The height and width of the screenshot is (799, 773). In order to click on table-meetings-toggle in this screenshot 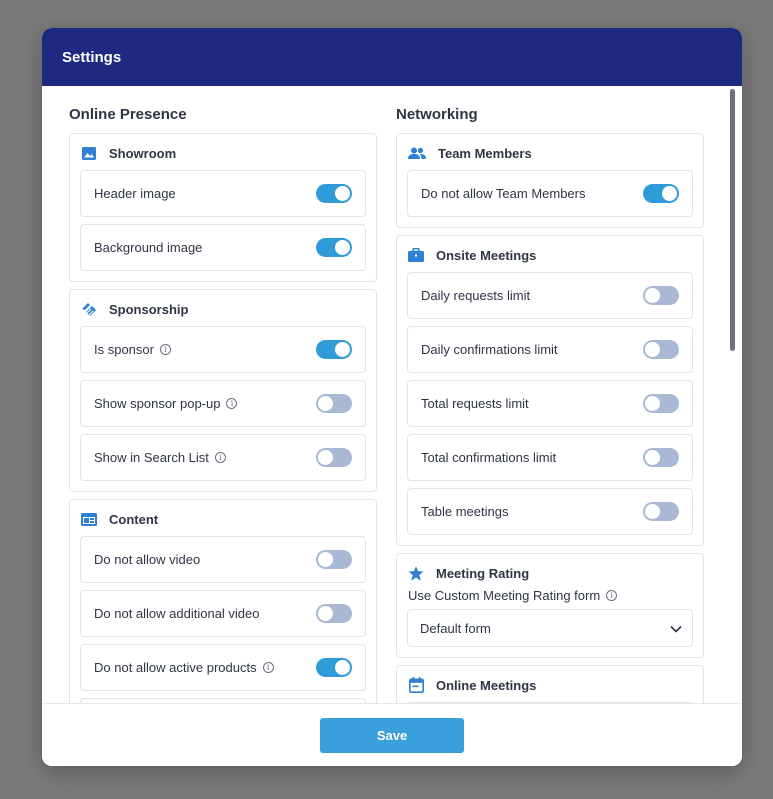, I will do `click(661, 511)`.